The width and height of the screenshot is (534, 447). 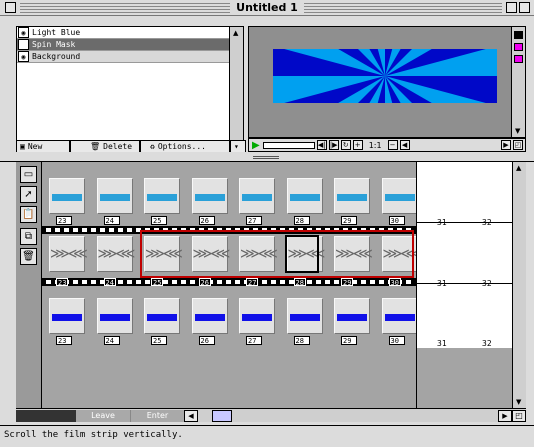 I want to click on paste-icon: 📋, so click(x=28, y=214).